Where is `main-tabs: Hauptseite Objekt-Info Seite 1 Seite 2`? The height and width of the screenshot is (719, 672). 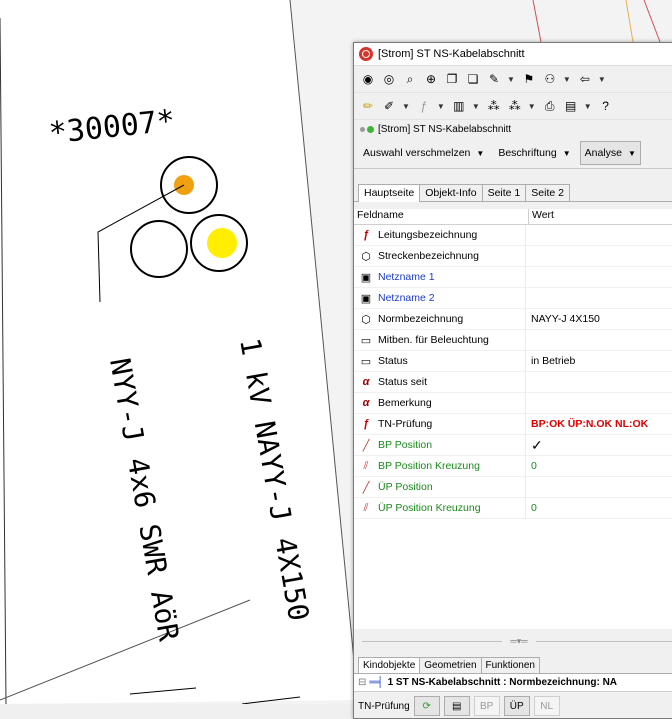 main-tabs: Hauptseite Objekt-Info Seite 1 Seite 2 is located at coordinates (513, 190).